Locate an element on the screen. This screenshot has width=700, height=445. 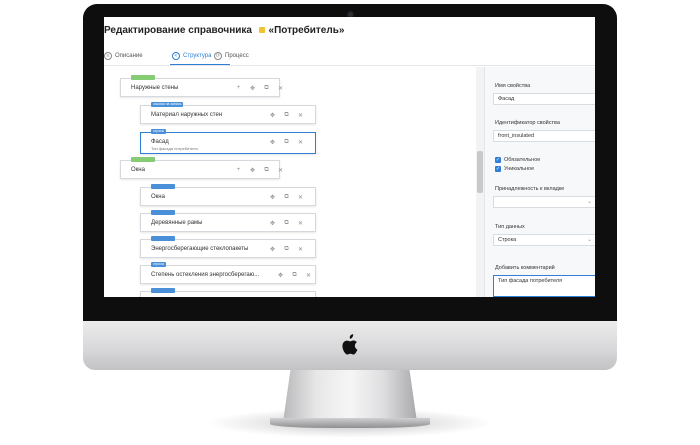
tab-structure: < Структура is located at coordinates (191, 56).